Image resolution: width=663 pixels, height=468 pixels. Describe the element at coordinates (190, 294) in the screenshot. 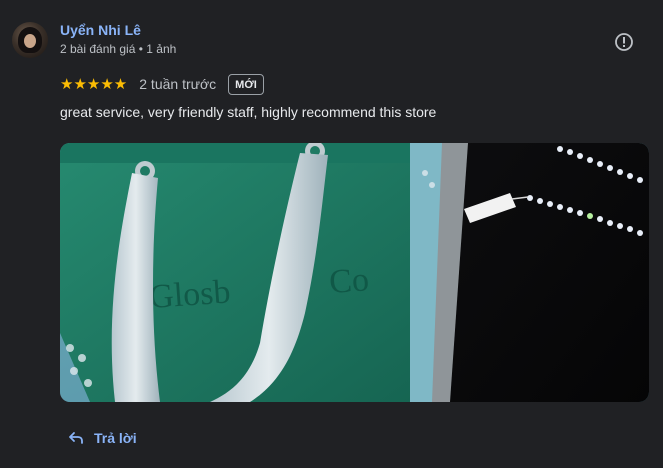

I see `svg-text: Glosb` at that location.